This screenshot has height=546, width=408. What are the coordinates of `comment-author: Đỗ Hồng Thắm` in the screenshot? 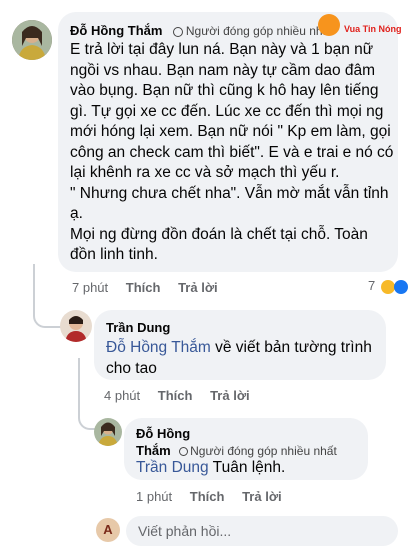 It's located at (116, 30).